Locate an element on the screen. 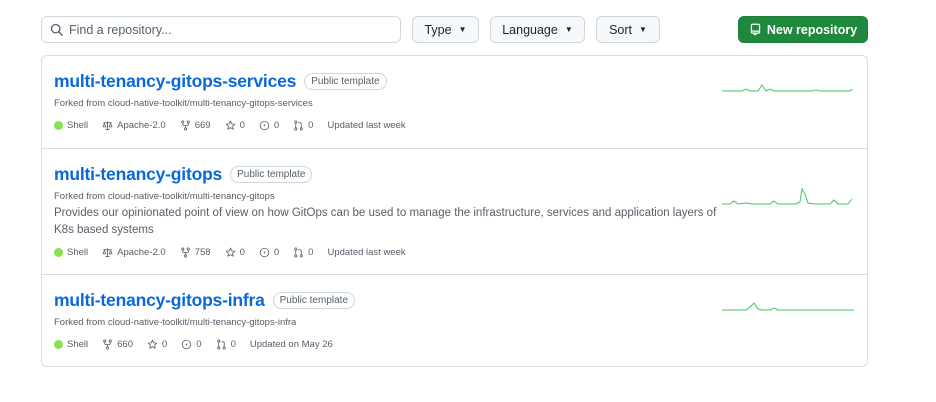 The width and height of the screenshot is (936, 402). forks-link: 758 is located at coordinates (195, 252).